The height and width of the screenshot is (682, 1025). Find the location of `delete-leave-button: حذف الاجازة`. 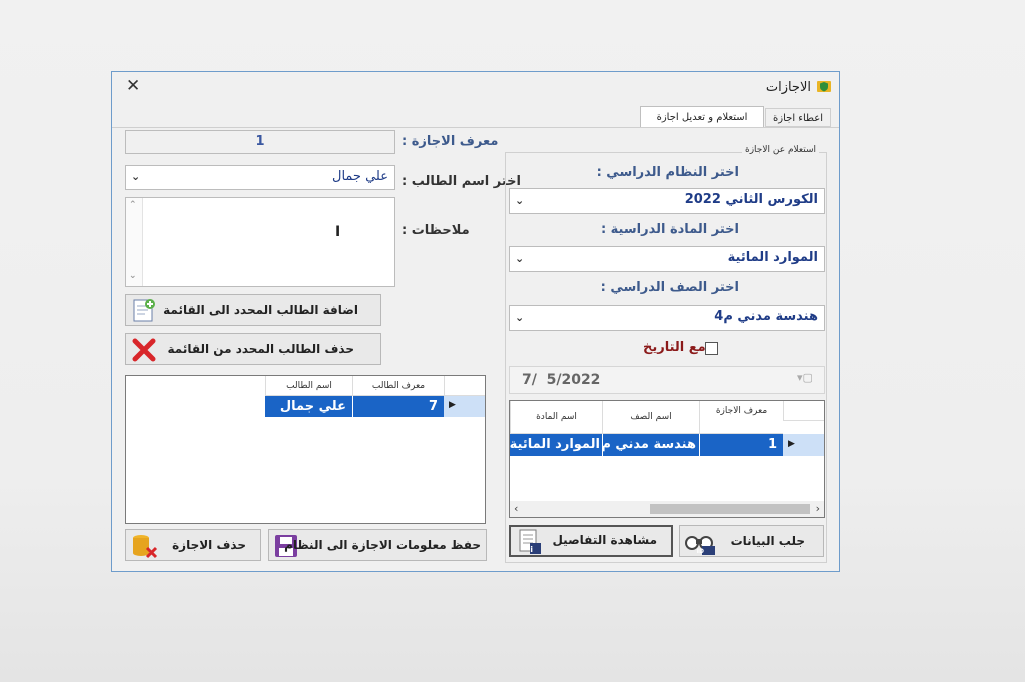

delete-leave-button: حذف الاجازة is located at coordinates (193, 545).